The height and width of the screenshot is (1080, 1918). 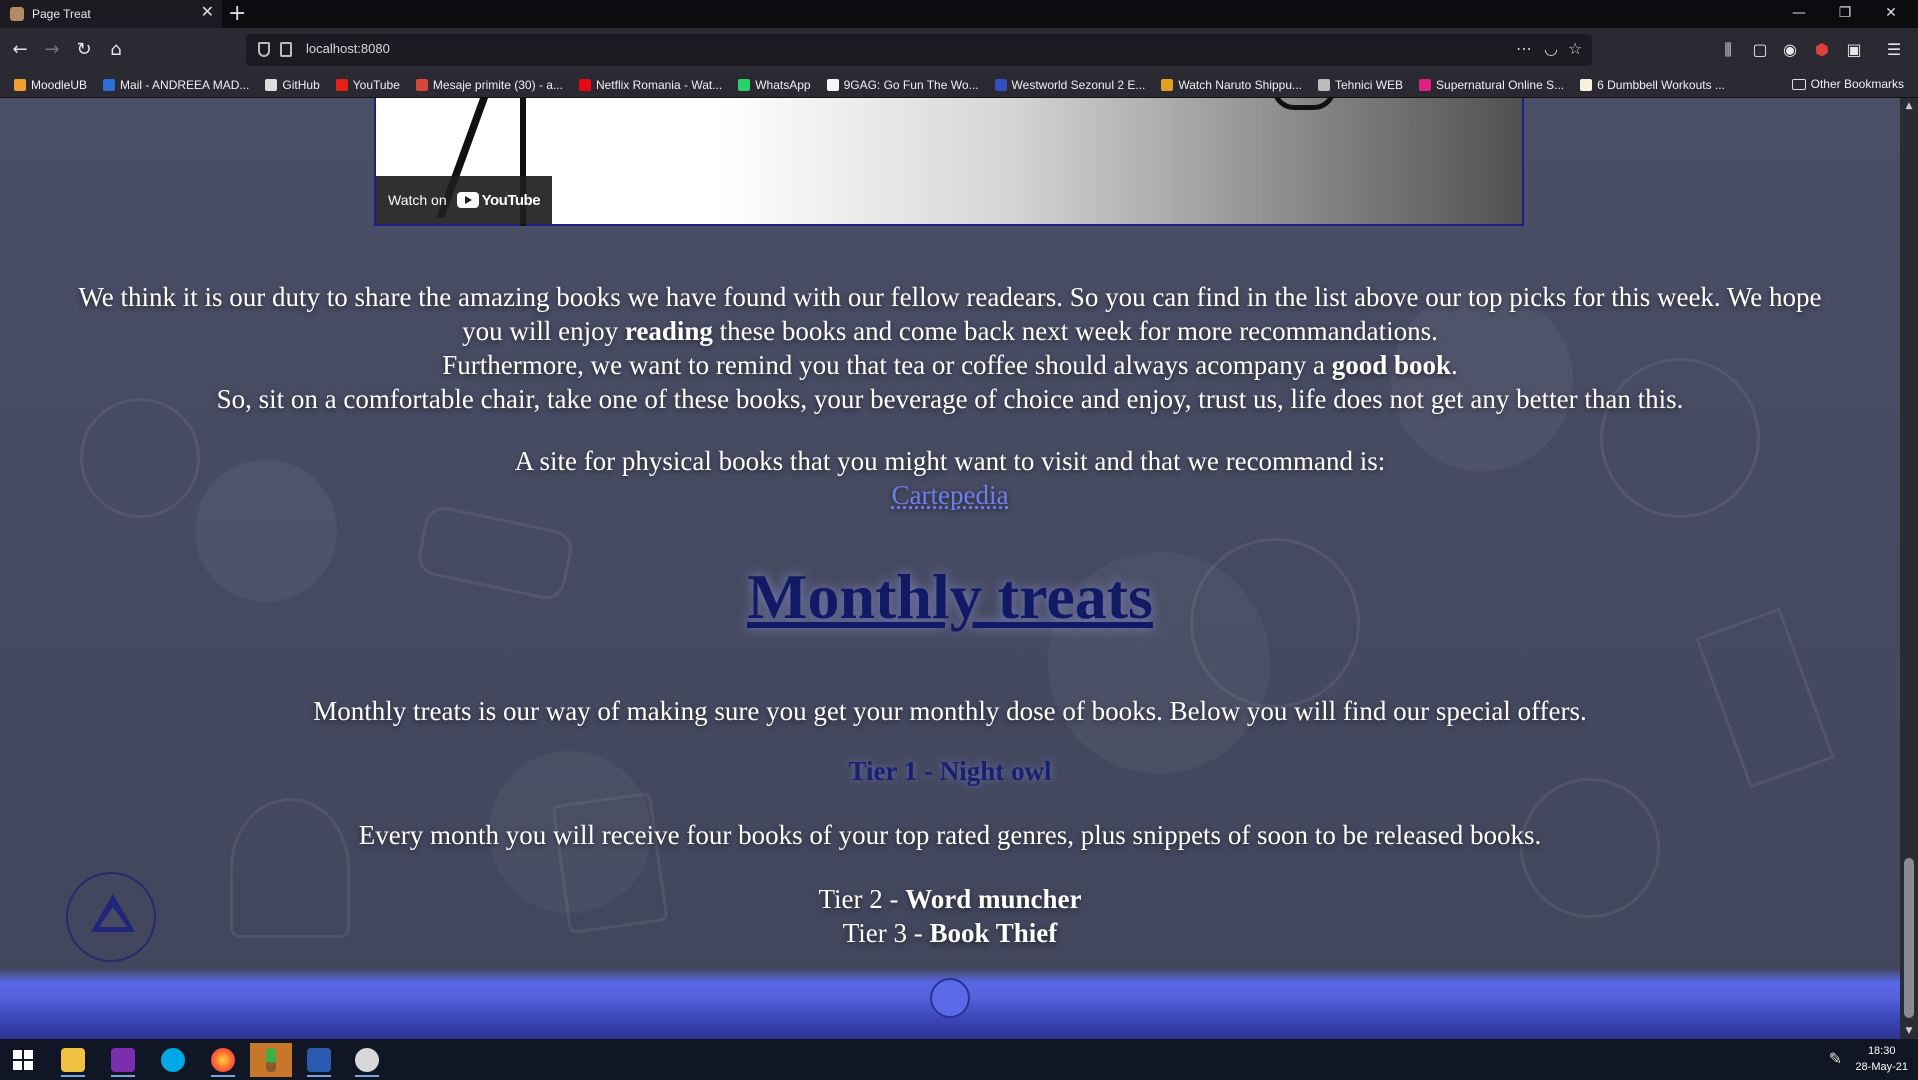 What do you see at coordinates (286, 49) in the screenshot?
I see `page-info-icon` at bounding box center [286, 49].